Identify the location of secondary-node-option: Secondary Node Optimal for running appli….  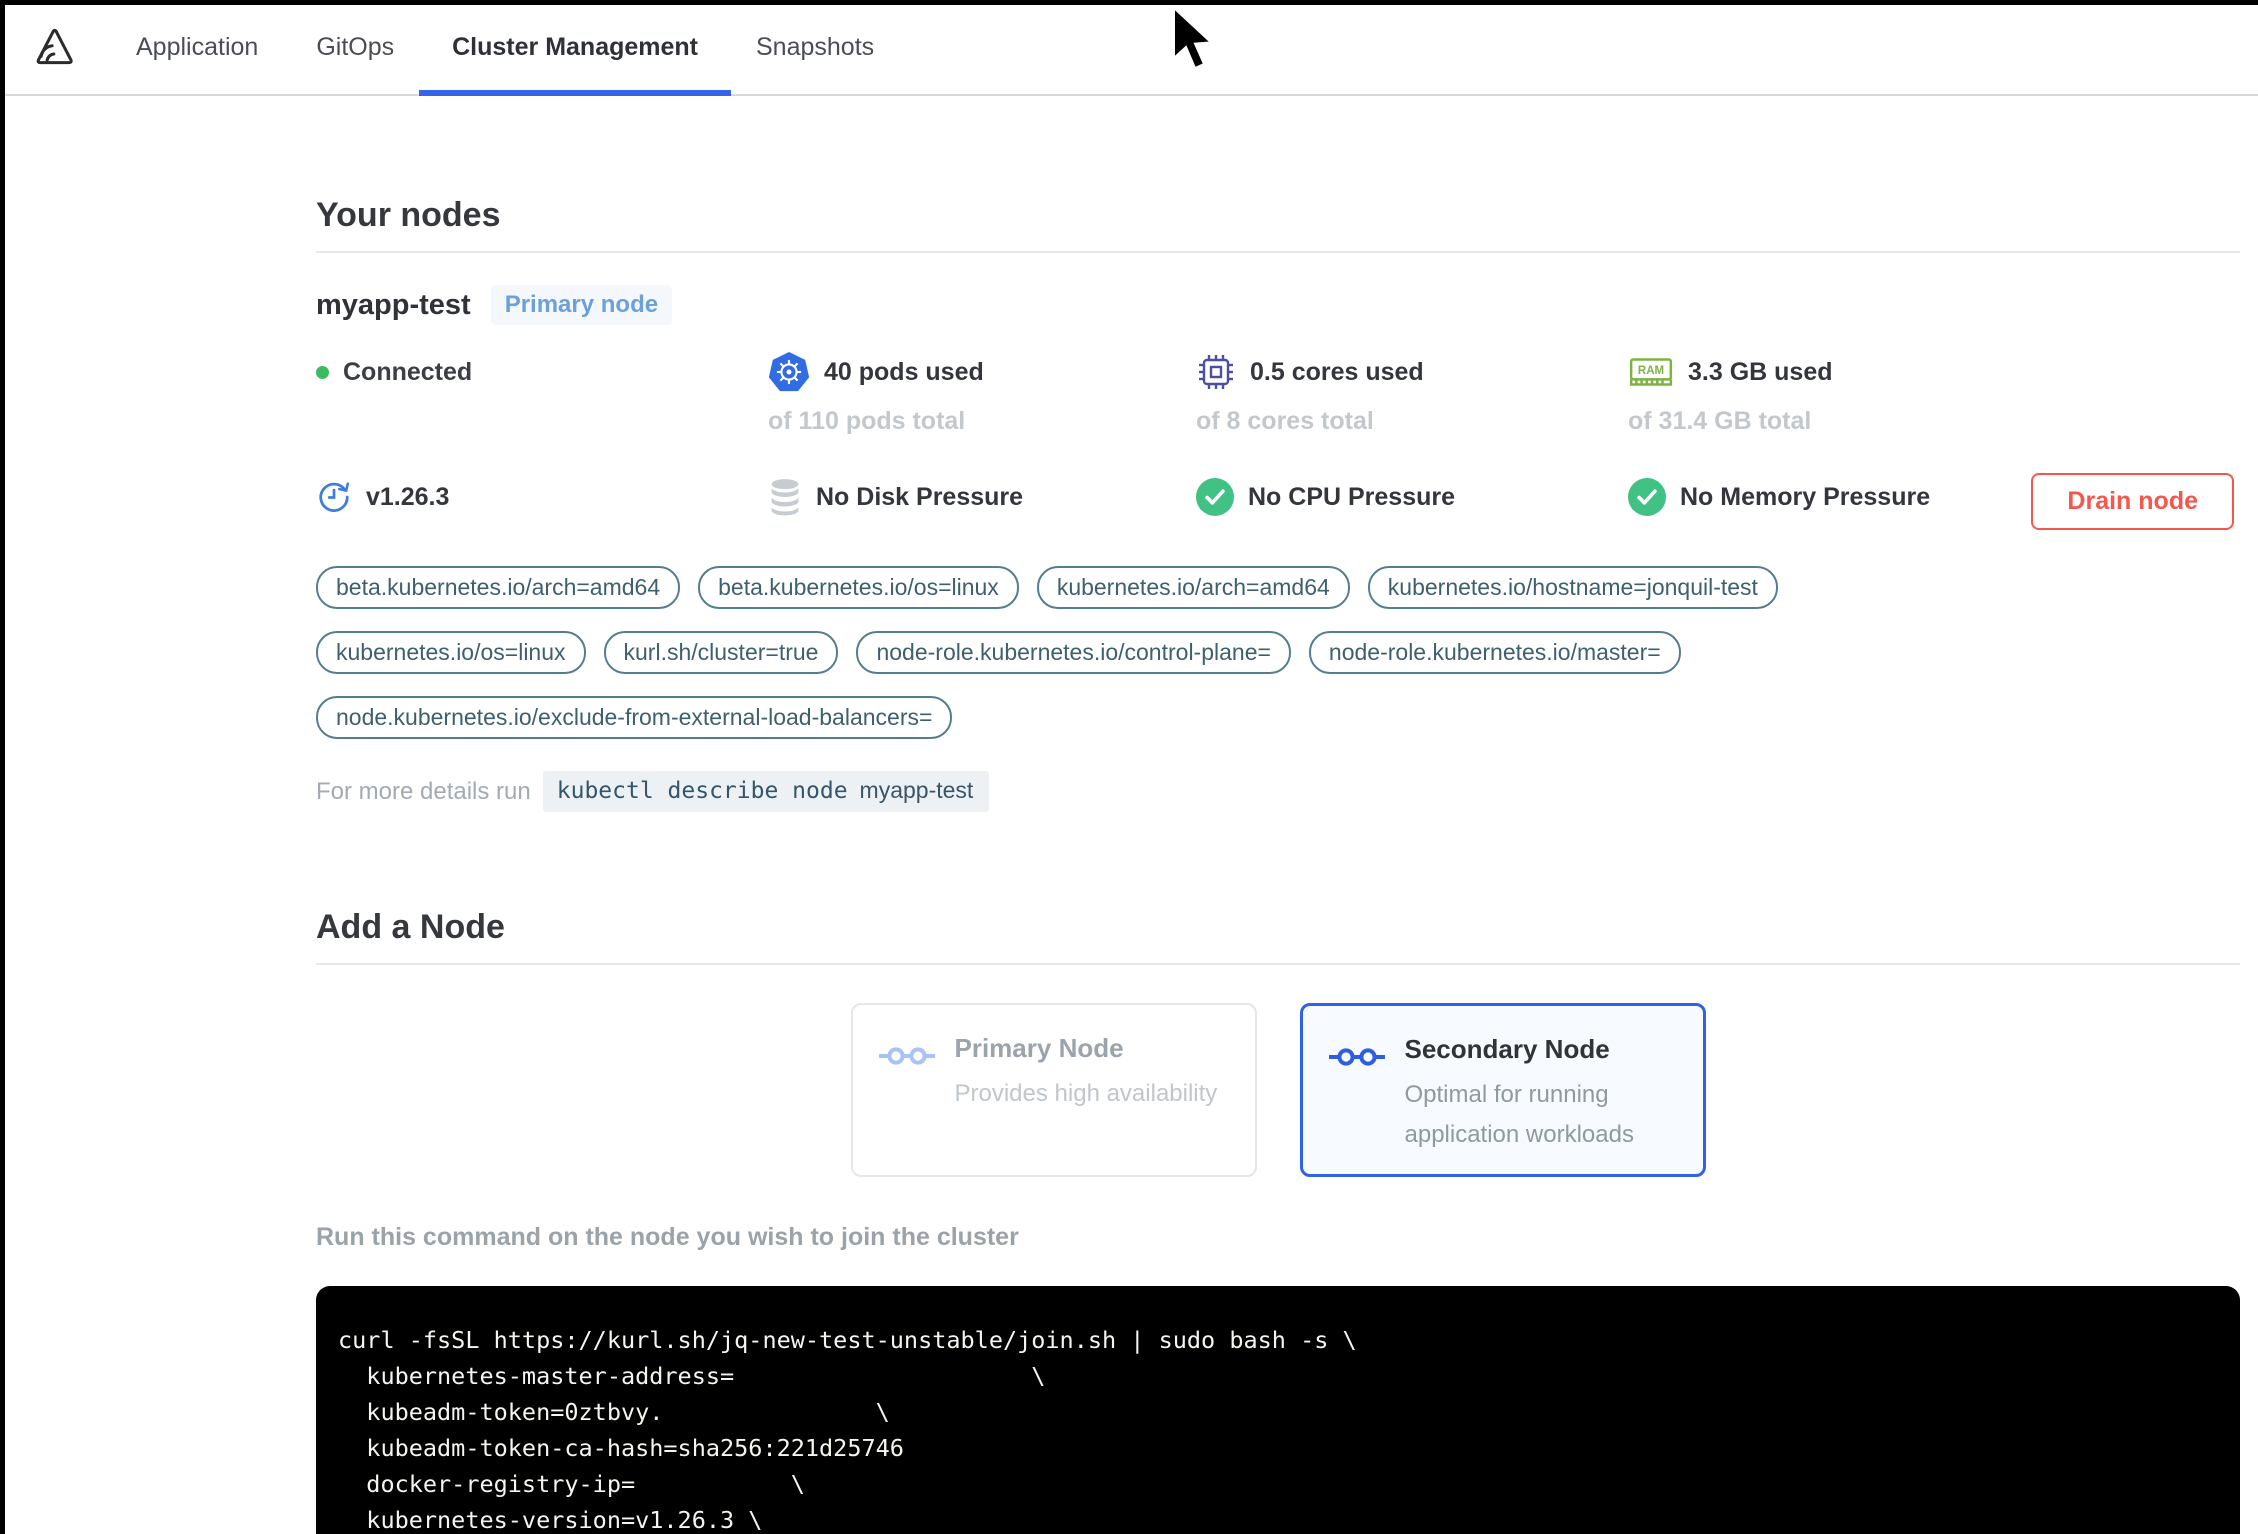
(1502, 1090).